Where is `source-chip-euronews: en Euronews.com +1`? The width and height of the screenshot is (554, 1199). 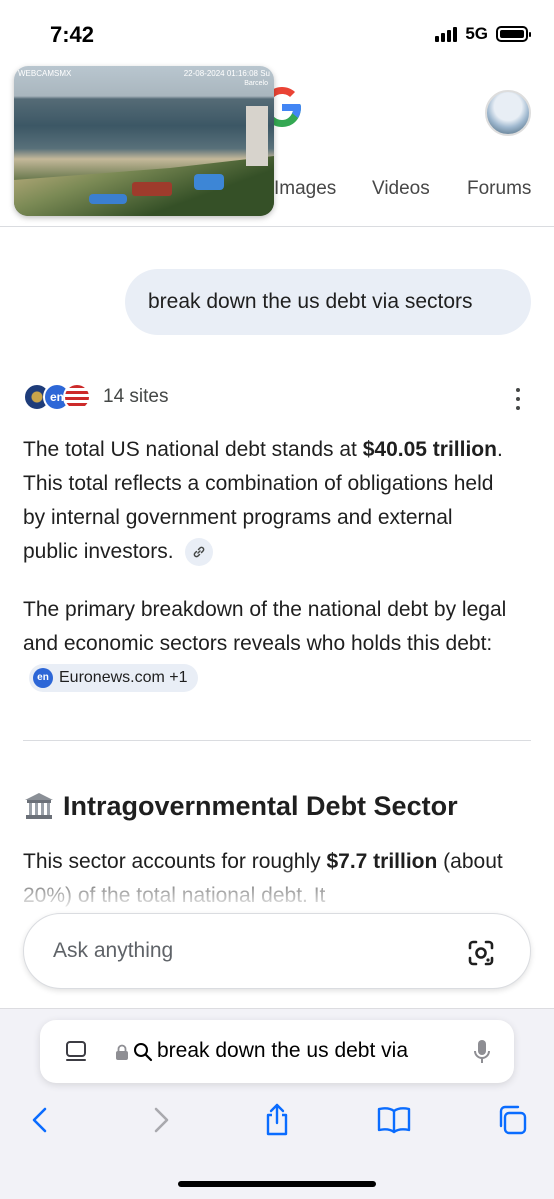
source-chip-euronews: en Euronews.com +1 is located at coordinates (113, 678).